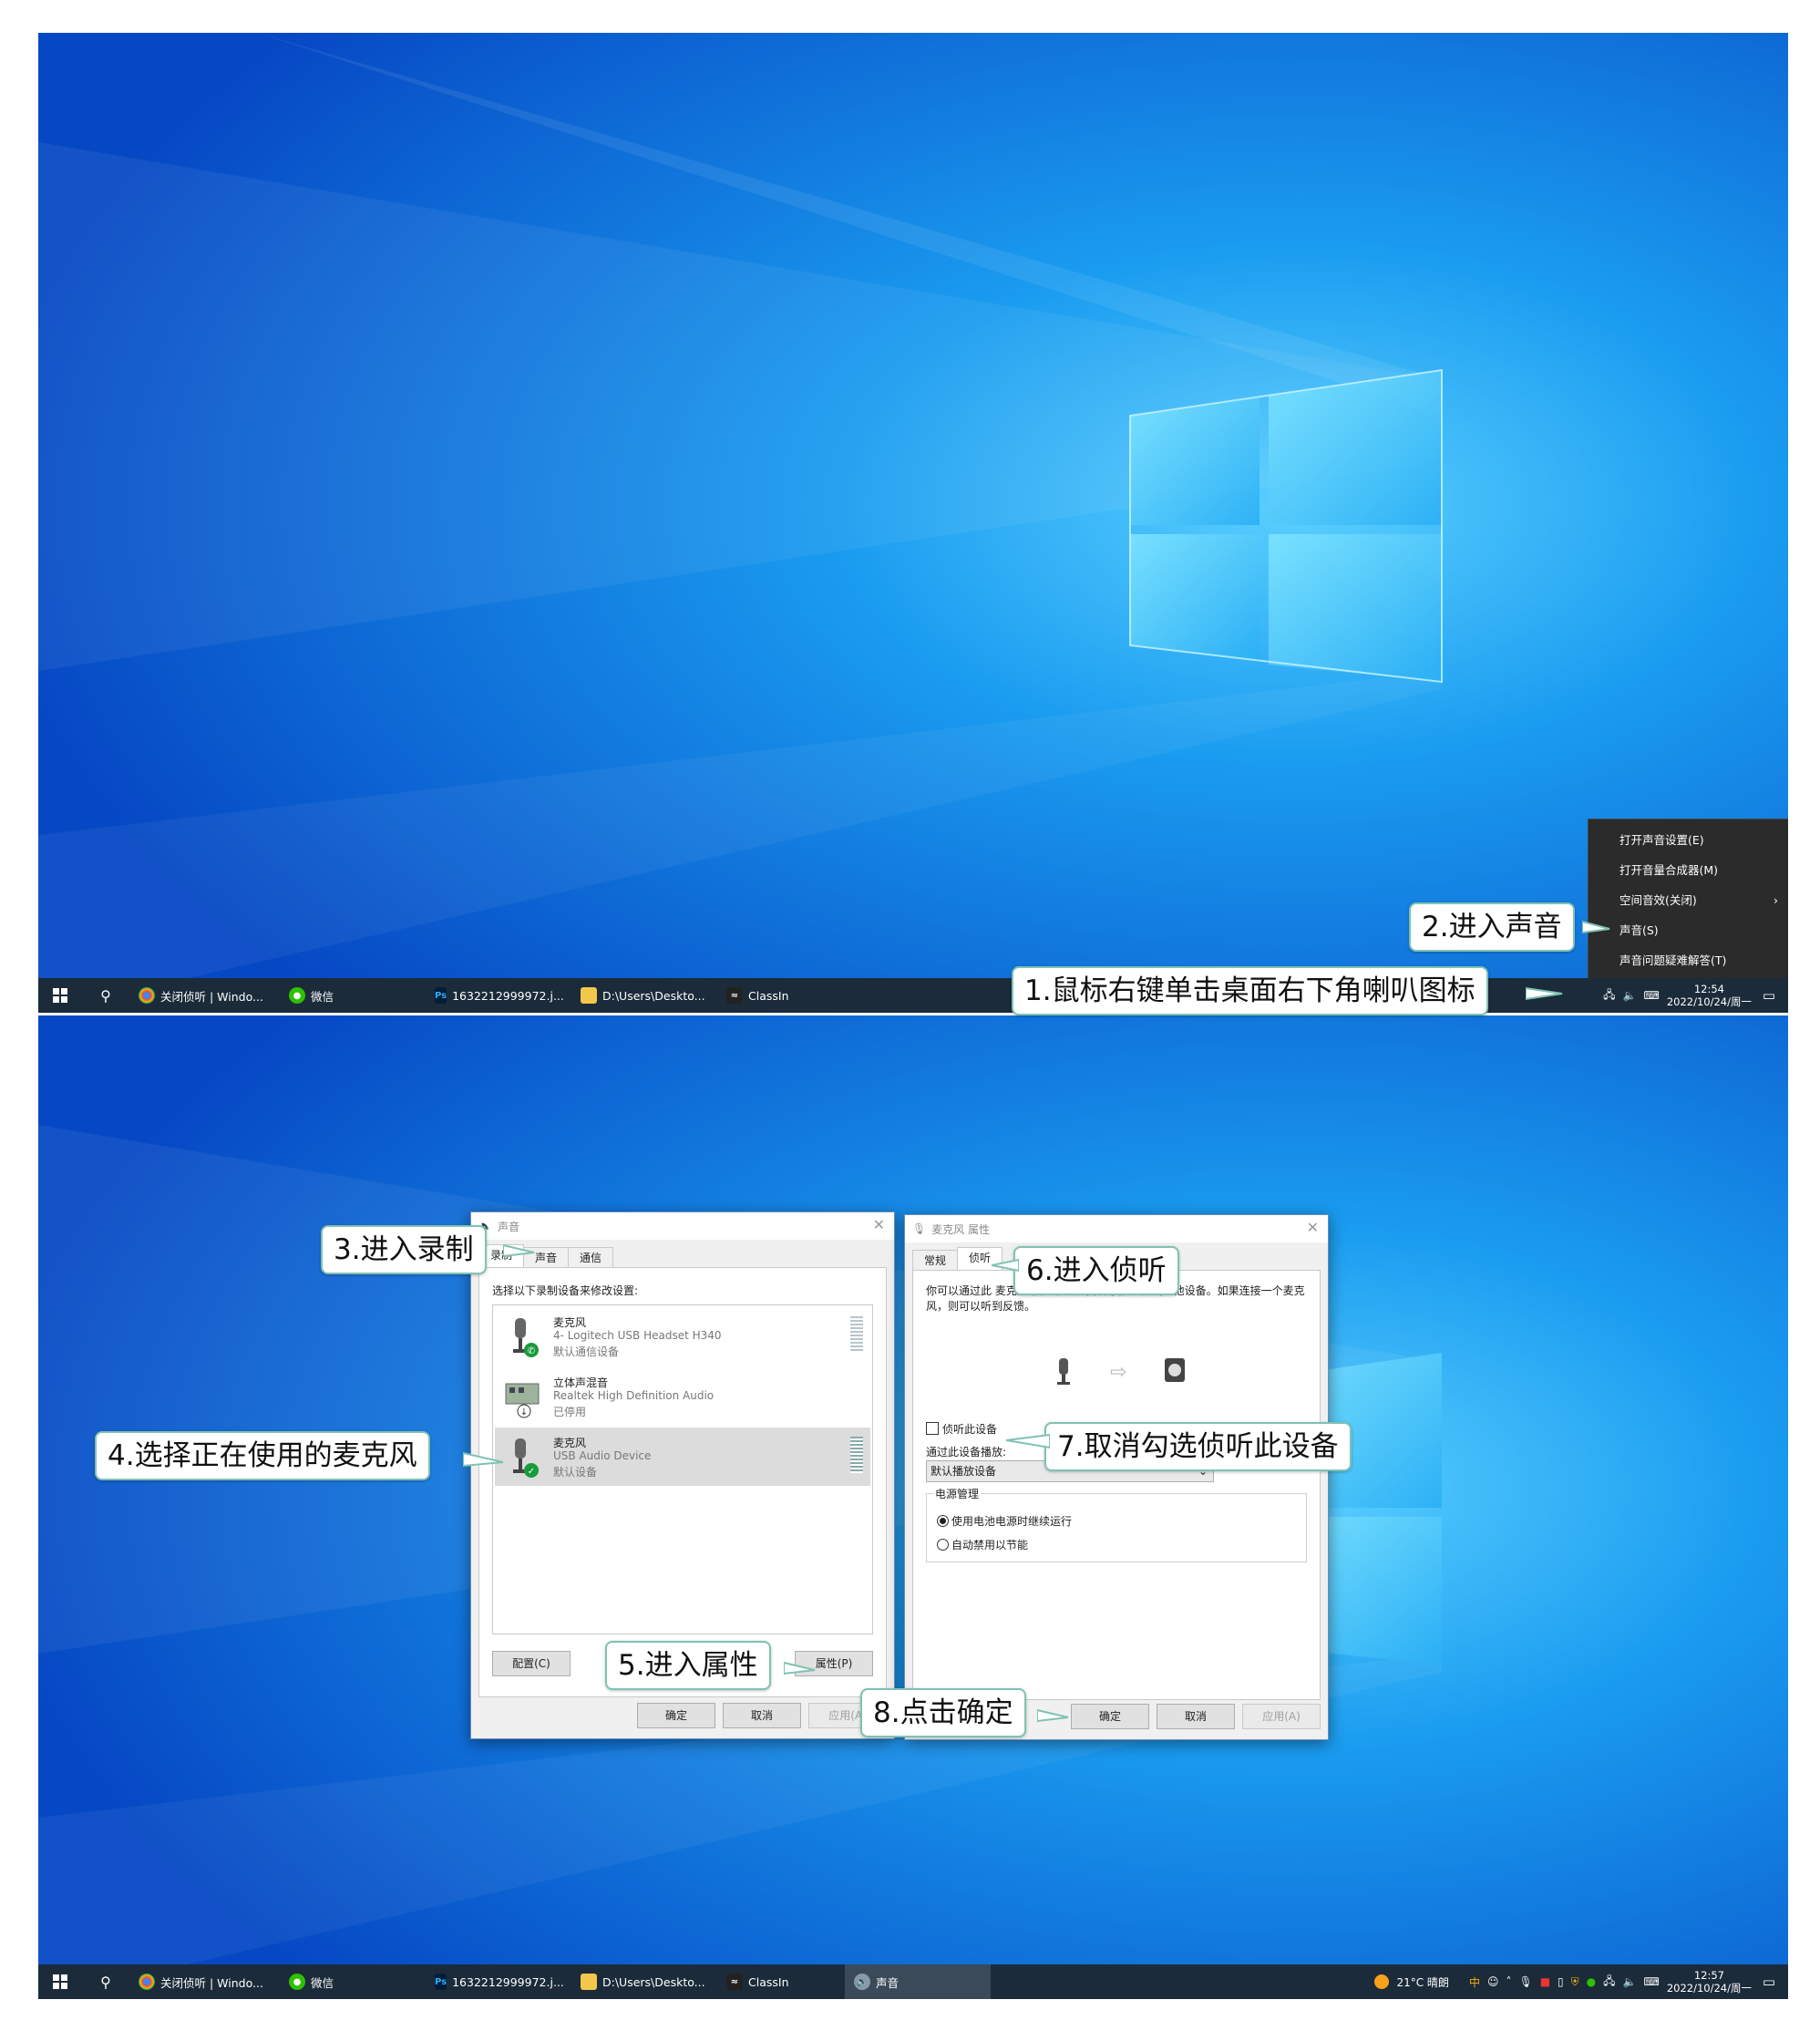 Image resolution: width=1820 pixels, height=2041 pixels. What do you see at coordinates (1250, 990) in the screenshot?
I see `callout-step-1: 1.鼠标右键单击桌面右下角喇叭图标` at bounding box center [1250, 990].